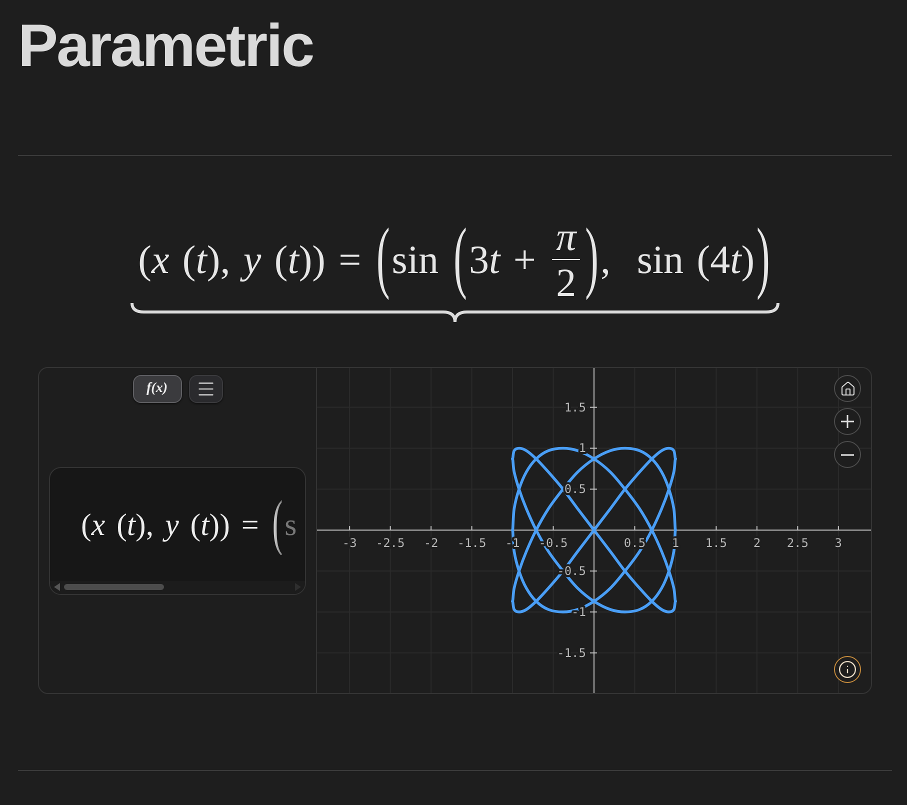 Image resolution: width=907 pixels, height=805 pixels. I want to click on tick-label: -2.5, so click(390, 543).